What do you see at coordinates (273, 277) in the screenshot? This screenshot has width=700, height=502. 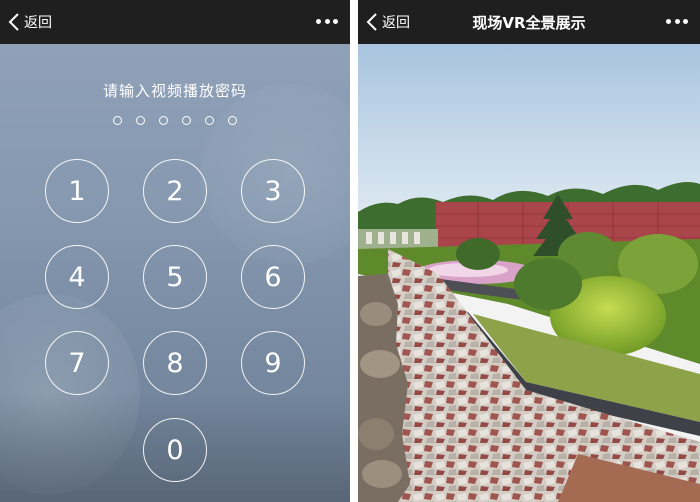 I see `key-6: 6` at bounding box center [273, 277].